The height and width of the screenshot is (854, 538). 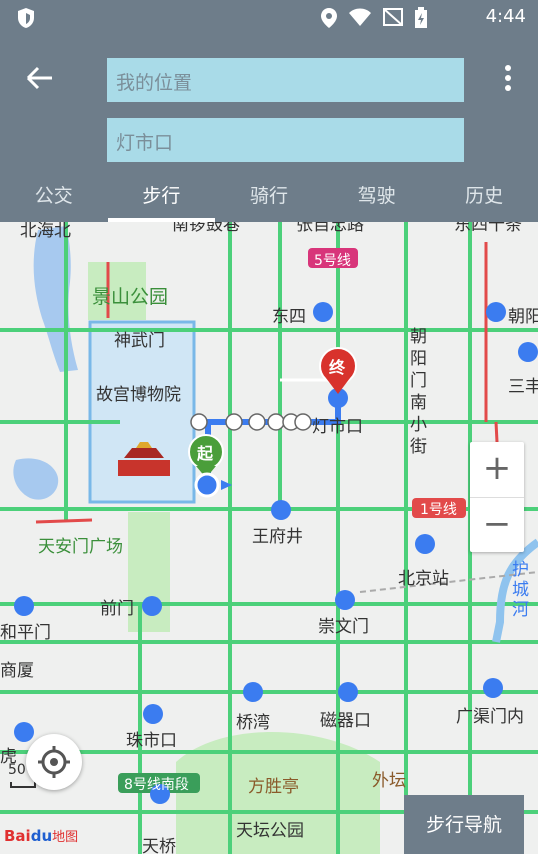 What do you see at coordinates (418, 392) in the screenshot?
I see `map-label: 朝阳门南小街` at bounding box center [418, 392].